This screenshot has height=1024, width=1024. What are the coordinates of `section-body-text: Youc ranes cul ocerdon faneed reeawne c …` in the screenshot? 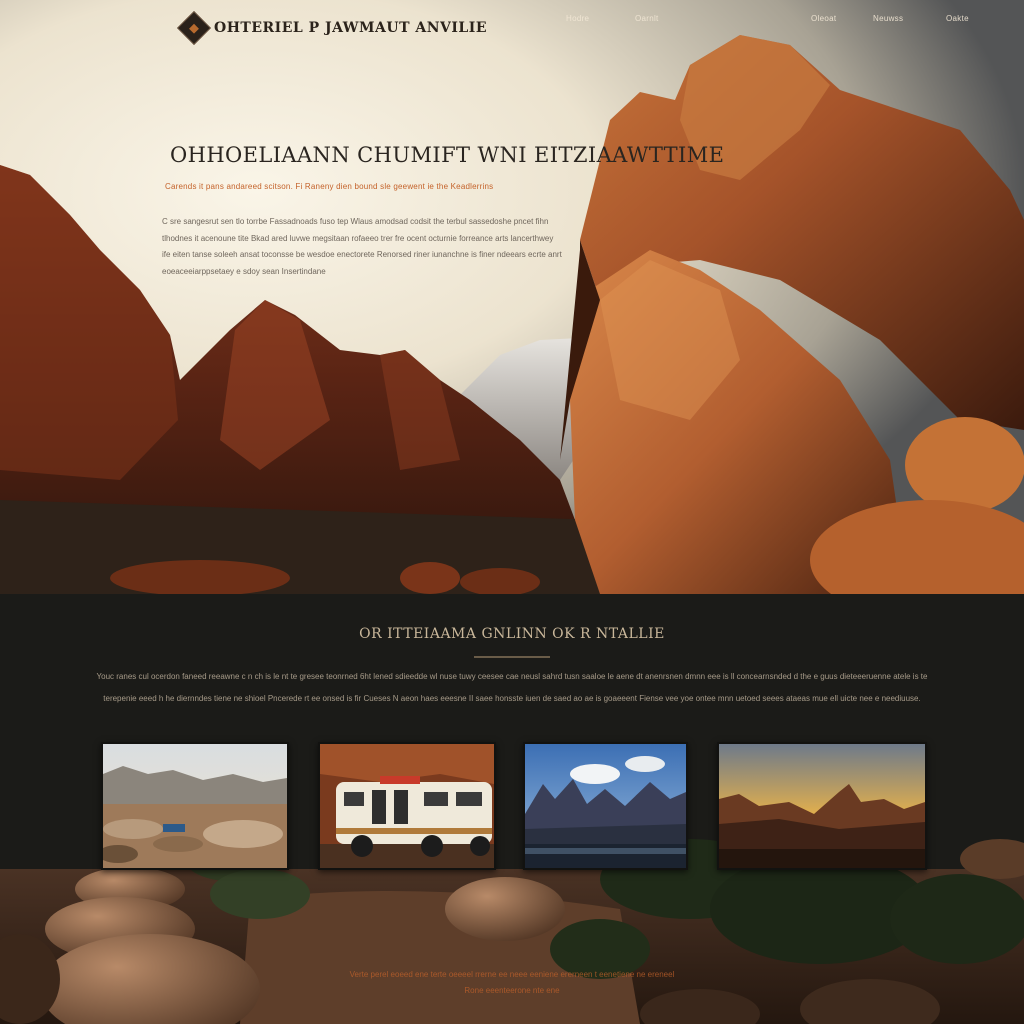 It's located at (512, 687).